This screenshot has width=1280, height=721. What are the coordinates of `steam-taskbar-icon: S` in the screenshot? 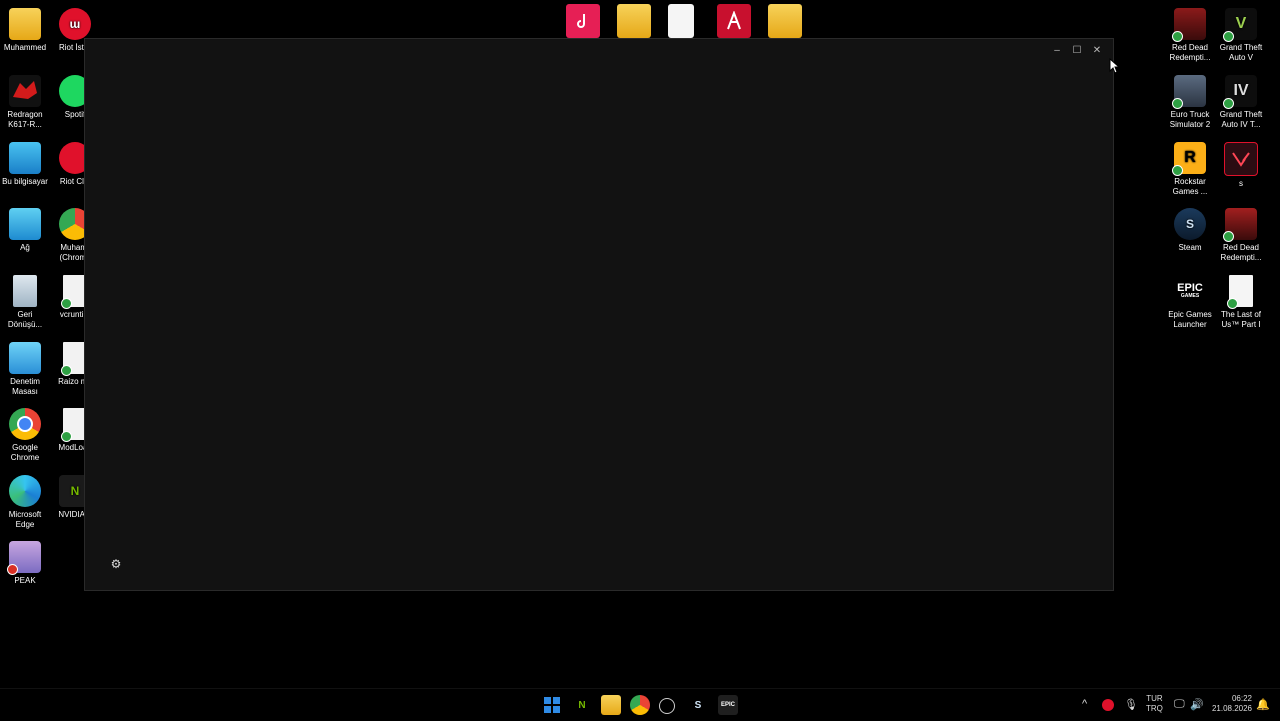 It's located at (698, 705).